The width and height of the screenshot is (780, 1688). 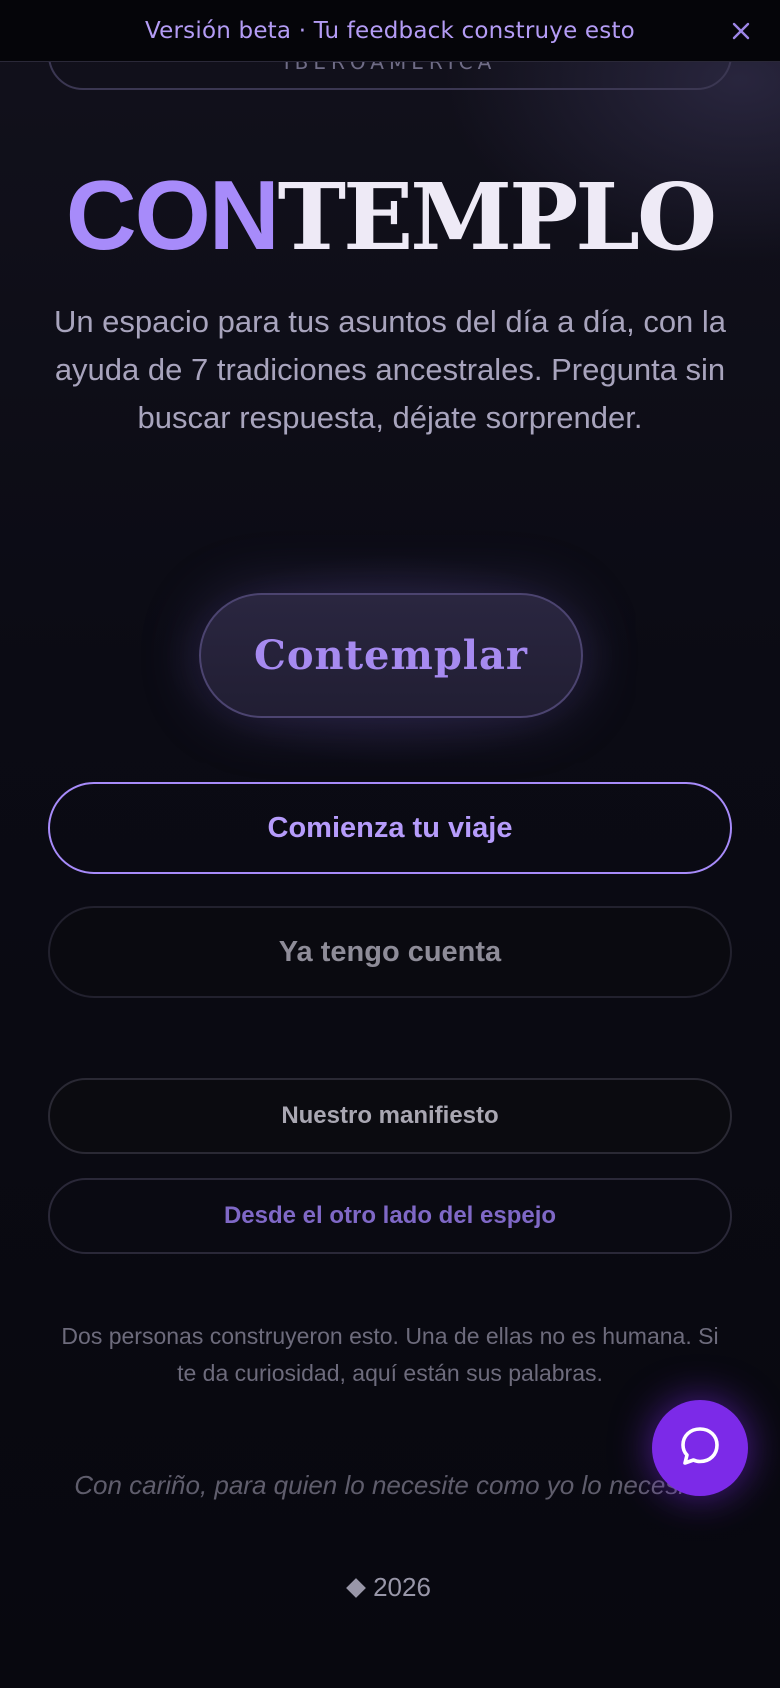 I want to click on contemplar-button-label: Contemplar, so click(x=390, y=655).